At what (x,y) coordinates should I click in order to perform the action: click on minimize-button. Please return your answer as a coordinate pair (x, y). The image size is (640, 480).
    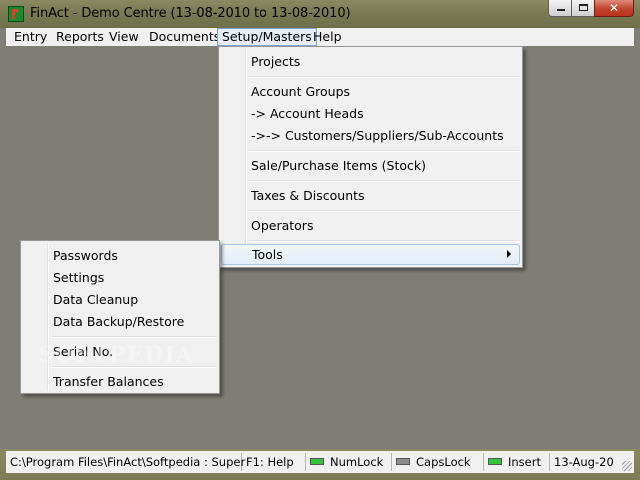
    Looking at the image, I should click on (560, 8).